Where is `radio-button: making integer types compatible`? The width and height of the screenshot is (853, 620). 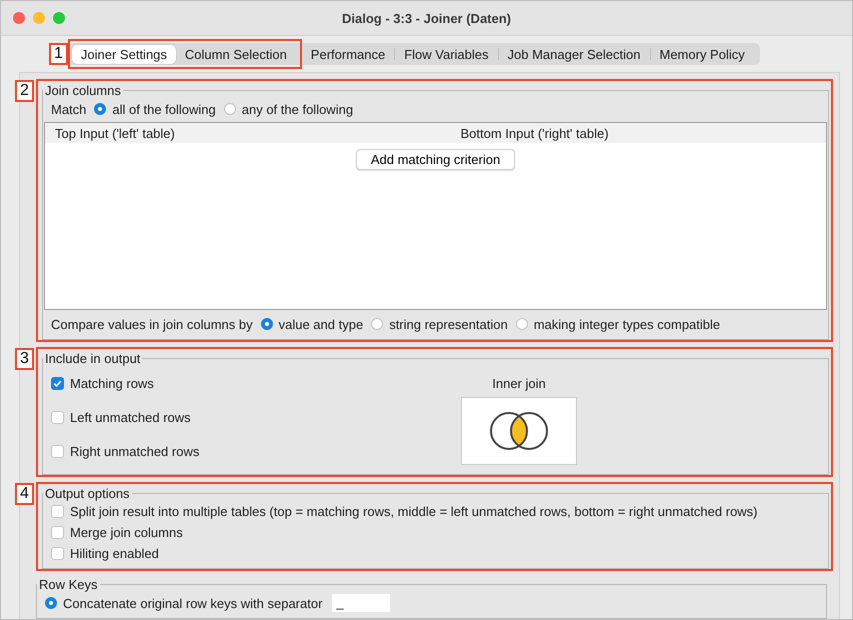
radio-button: making integer types compatible is located at coordinates (618, 324).